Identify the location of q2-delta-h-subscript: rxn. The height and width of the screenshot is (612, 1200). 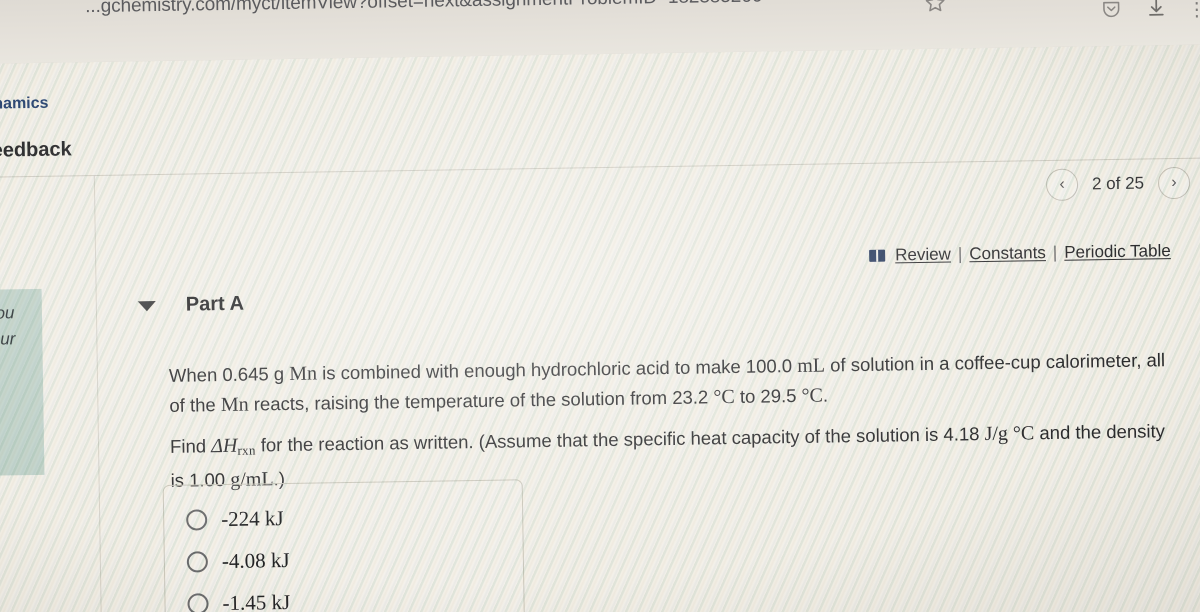
(246, 450).